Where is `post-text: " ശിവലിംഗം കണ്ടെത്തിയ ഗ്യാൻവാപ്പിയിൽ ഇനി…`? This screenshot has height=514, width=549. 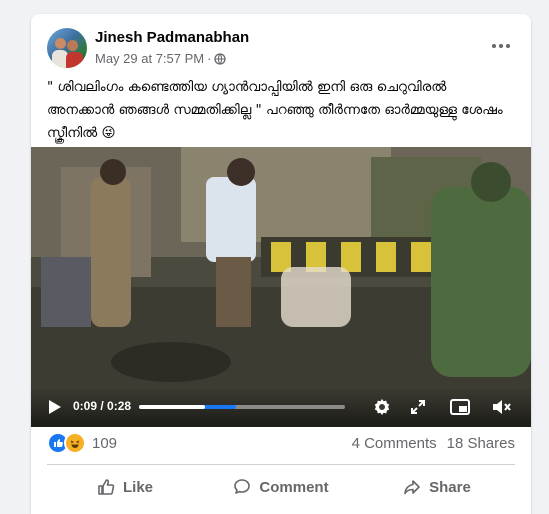 post-text: " ശിവലിംഗം കണ്ടെത്തിയ ഗ്യാൻവാപ്പിയിൽ ഇനി… is located at coordinates (282, 110).